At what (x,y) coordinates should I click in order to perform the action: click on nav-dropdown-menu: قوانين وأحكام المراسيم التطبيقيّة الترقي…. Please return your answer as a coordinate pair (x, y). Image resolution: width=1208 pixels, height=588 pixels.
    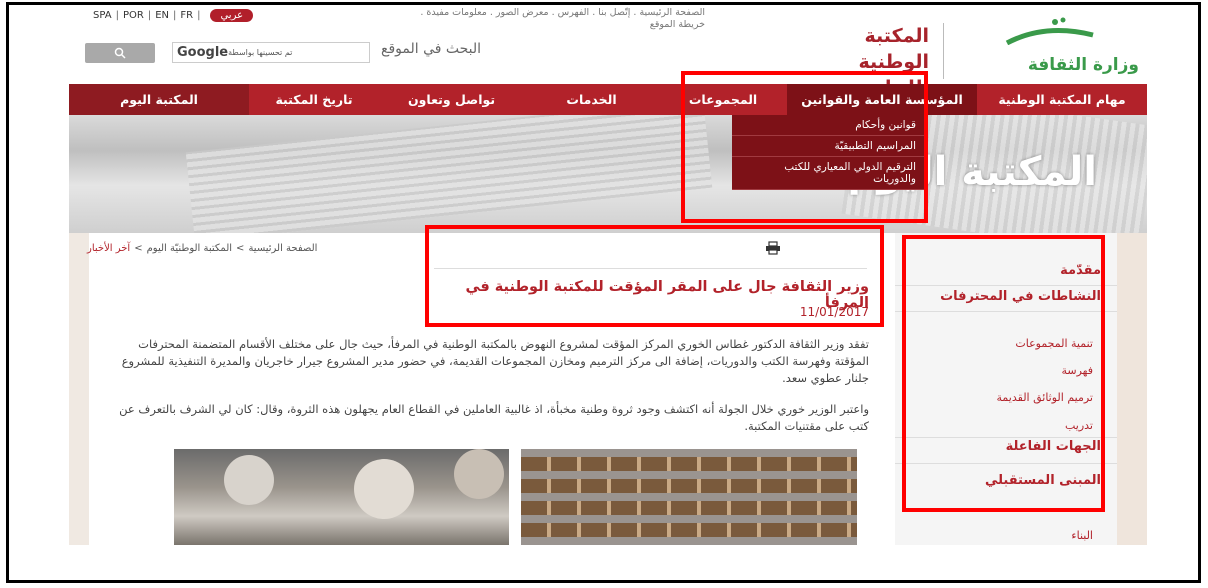
    Looking at the image, I should click on (828, 152).